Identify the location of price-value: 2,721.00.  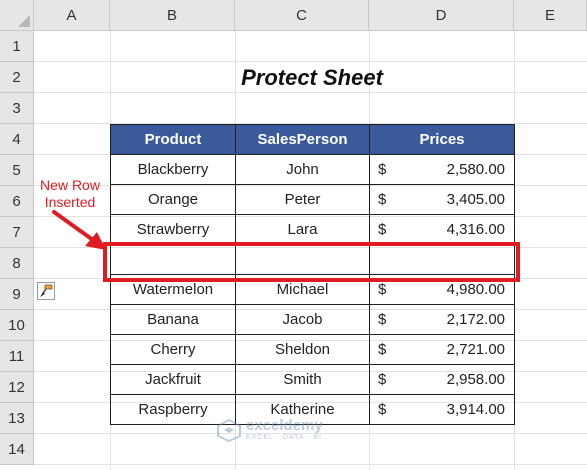
(475, 349).